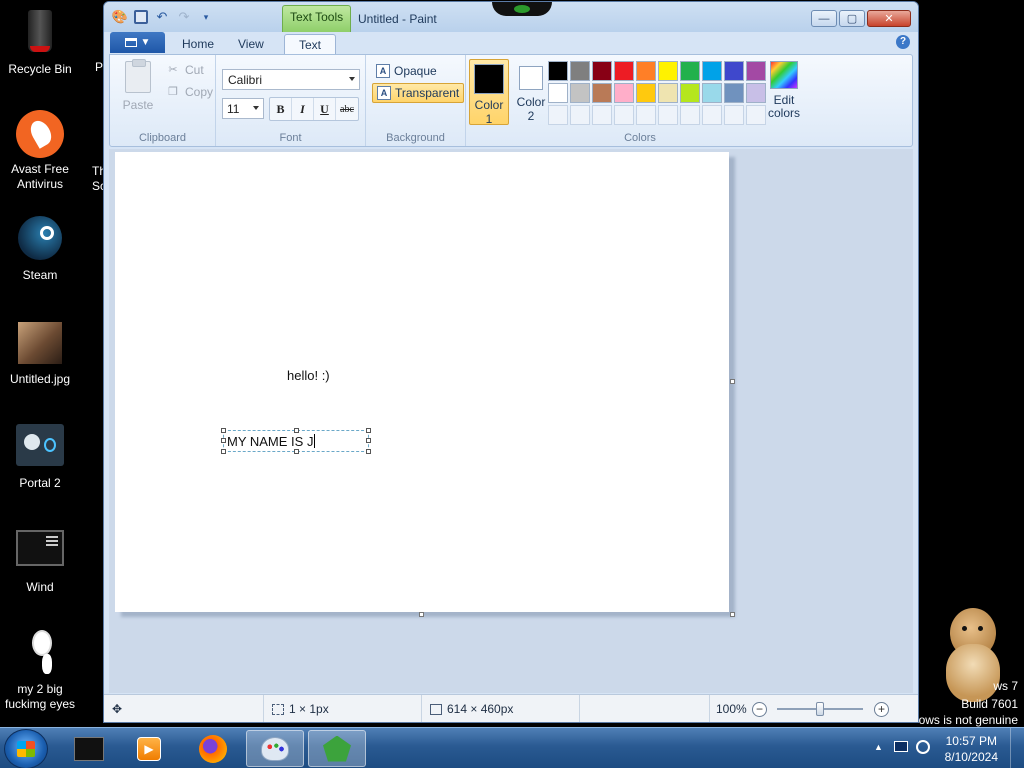 The height and width of the screenshot is (768, 1024). Describe the element at coordinates (89, 748) in the screenshot. I see `taskbar-app-window` at that location.